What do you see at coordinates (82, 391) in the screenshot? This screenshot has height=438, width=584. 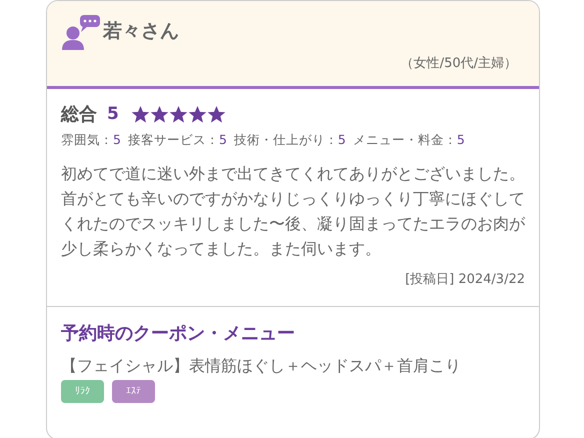 I see `category-tag: ﾘﾗｸ` at bounding box center [82, 391].